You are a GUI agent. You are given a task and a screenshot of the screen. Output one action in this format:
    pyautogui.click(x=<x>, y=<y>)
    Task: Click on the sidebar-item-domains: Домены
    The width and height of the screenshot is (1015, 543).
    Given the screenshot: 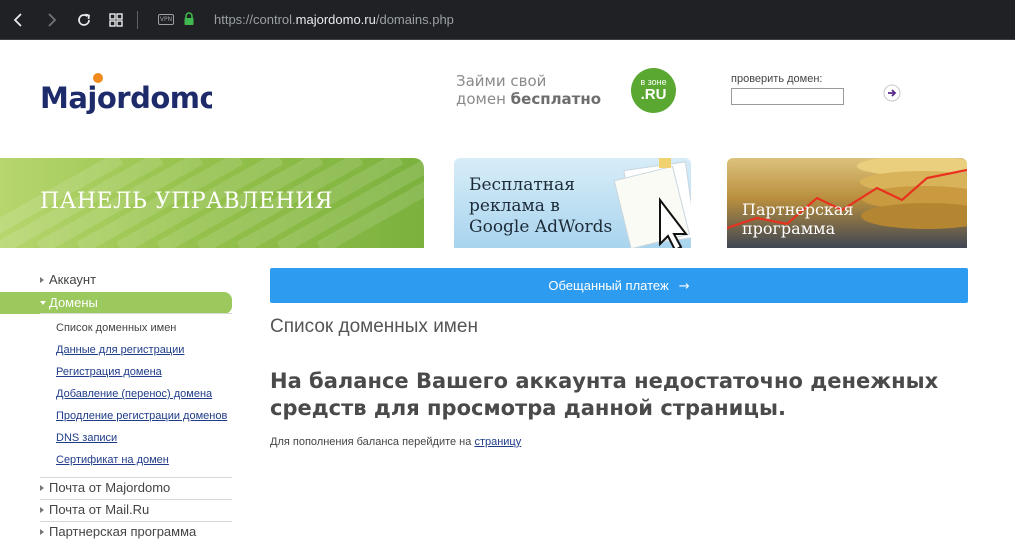 What is the action you would take?
    pyautogui.click(x=116, y=303)
    